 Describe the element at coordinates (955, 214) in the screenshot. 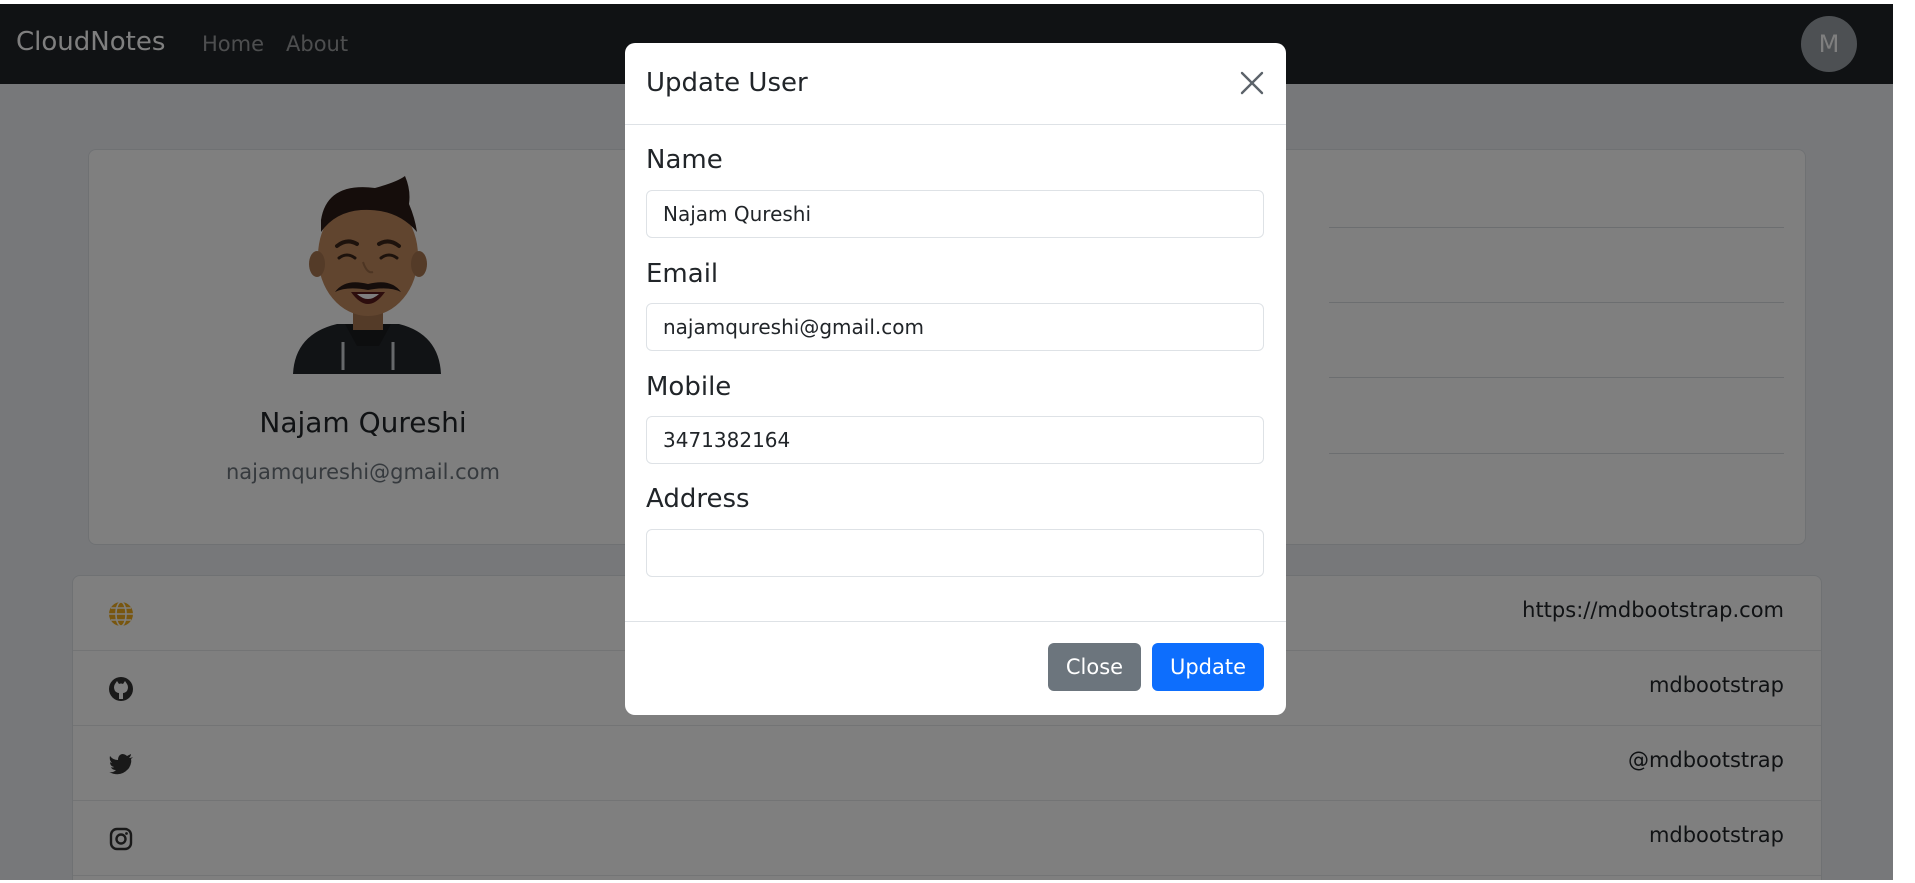

I see `name-field` at that location.